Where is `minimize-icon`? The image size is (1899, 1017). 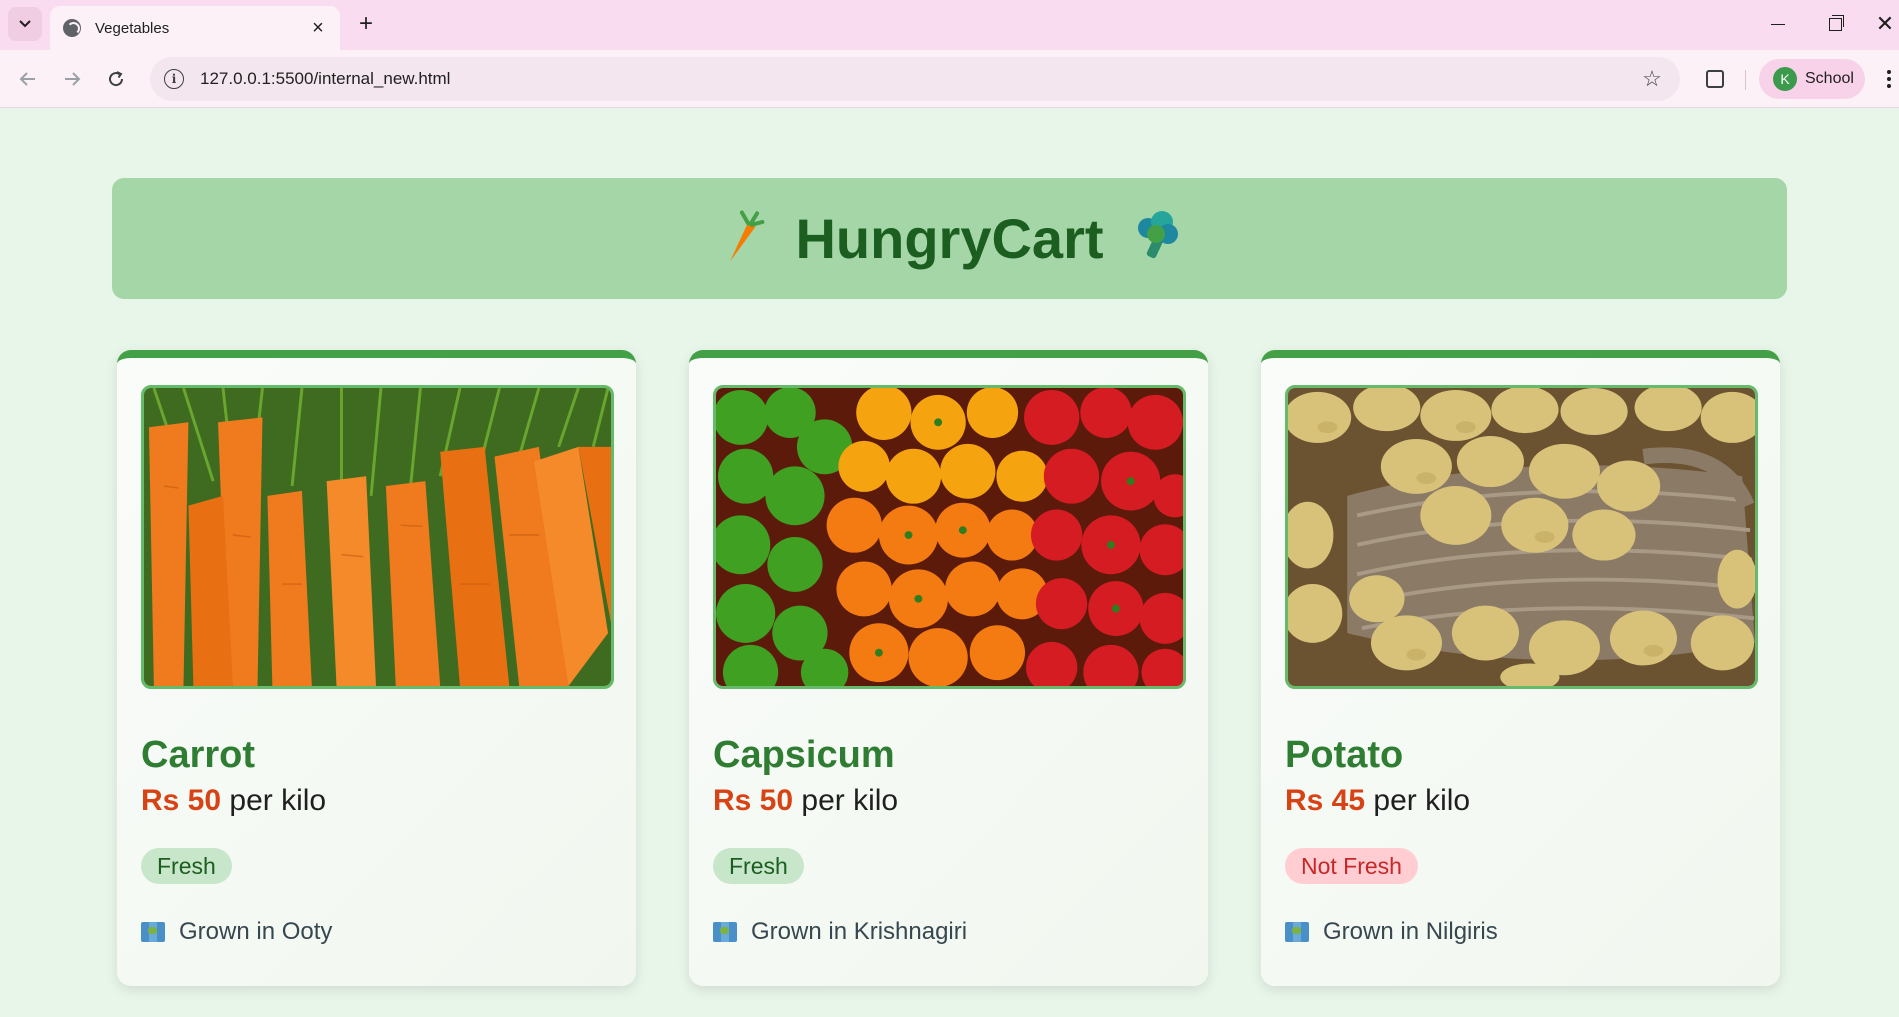 minimize-icon is located at coordinates (1778, 24).